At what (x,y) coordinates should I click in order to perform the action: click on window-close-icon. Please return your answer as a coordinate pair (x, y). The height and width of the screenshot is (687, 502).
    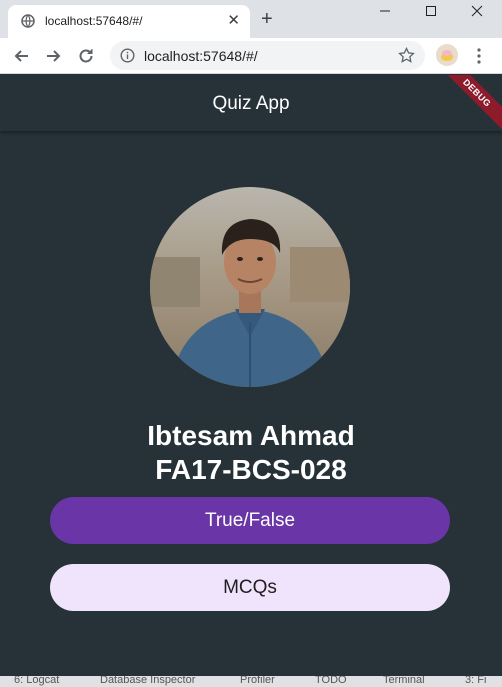
    Looking at the image, I should click on (477, 11).